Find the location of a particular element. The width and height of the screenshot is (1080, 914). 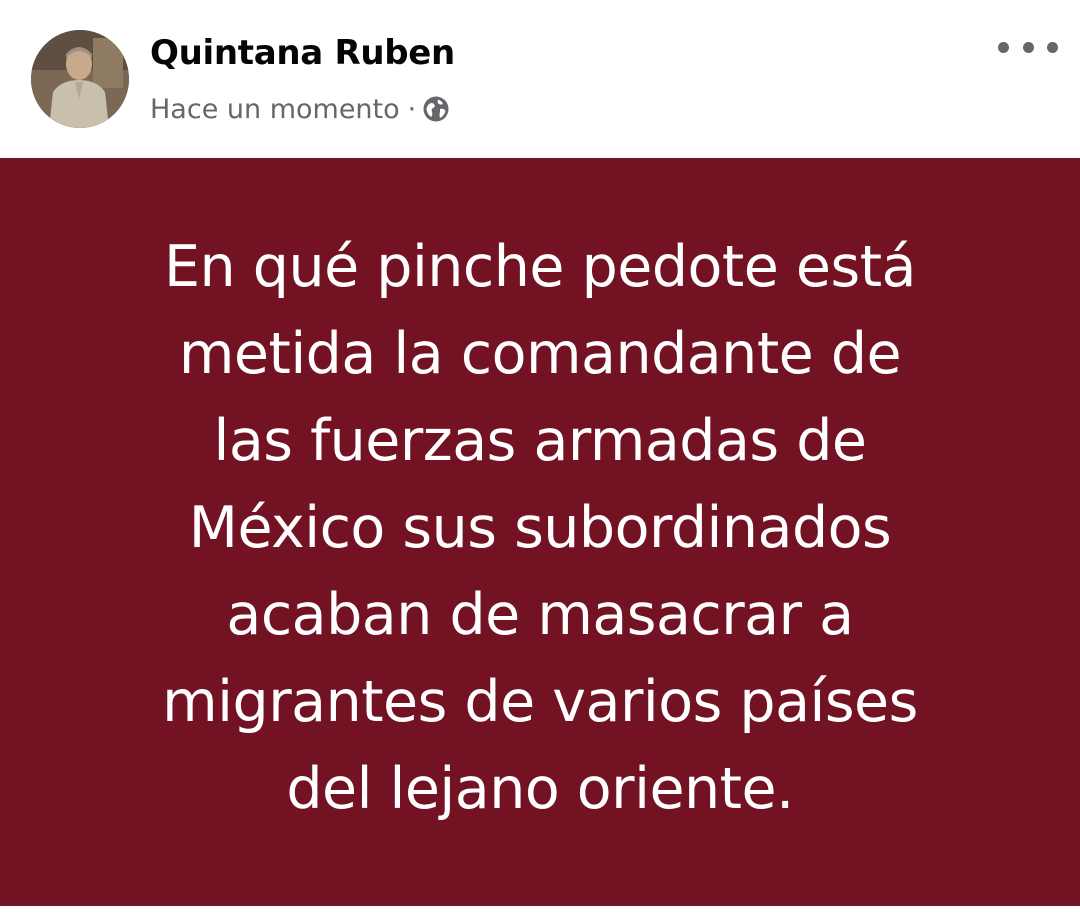

post-text-line: En qué pinche pedote está is located at coordinates (540, 266).